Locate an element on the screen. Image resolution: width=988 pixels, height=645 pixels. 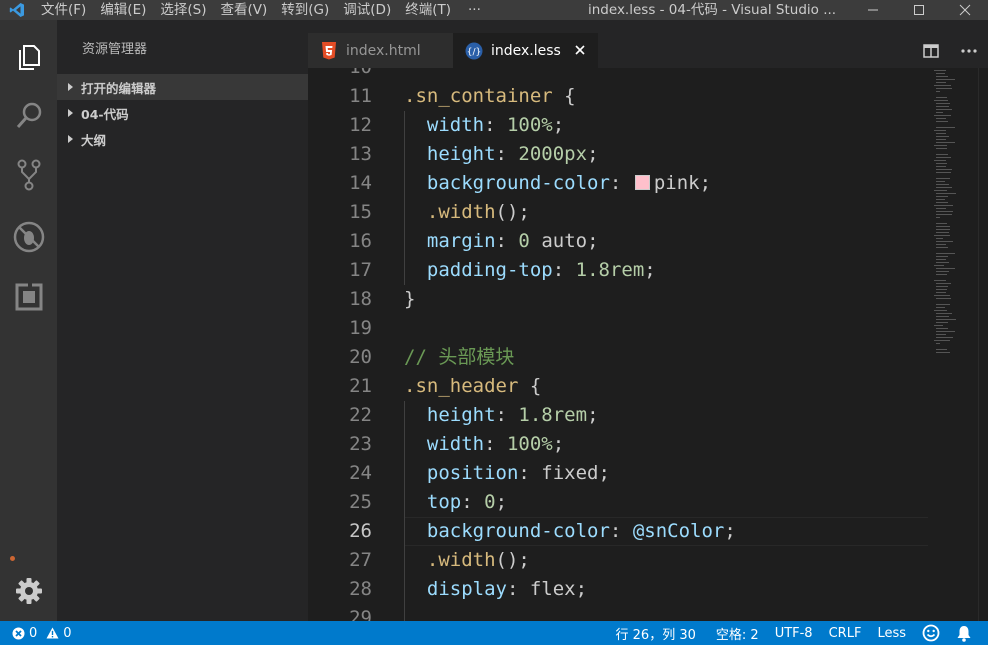
section-open-editors: 打开的编辑器 is located at coordinates (182, 87).